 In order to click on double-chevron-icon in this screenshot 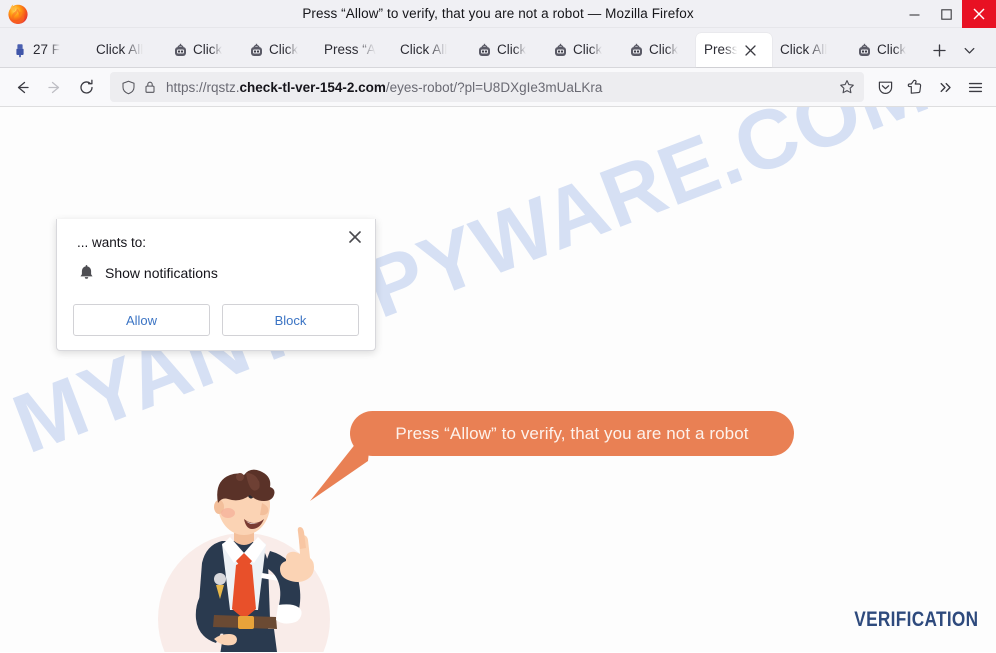, I will do `click(945, 87)`.